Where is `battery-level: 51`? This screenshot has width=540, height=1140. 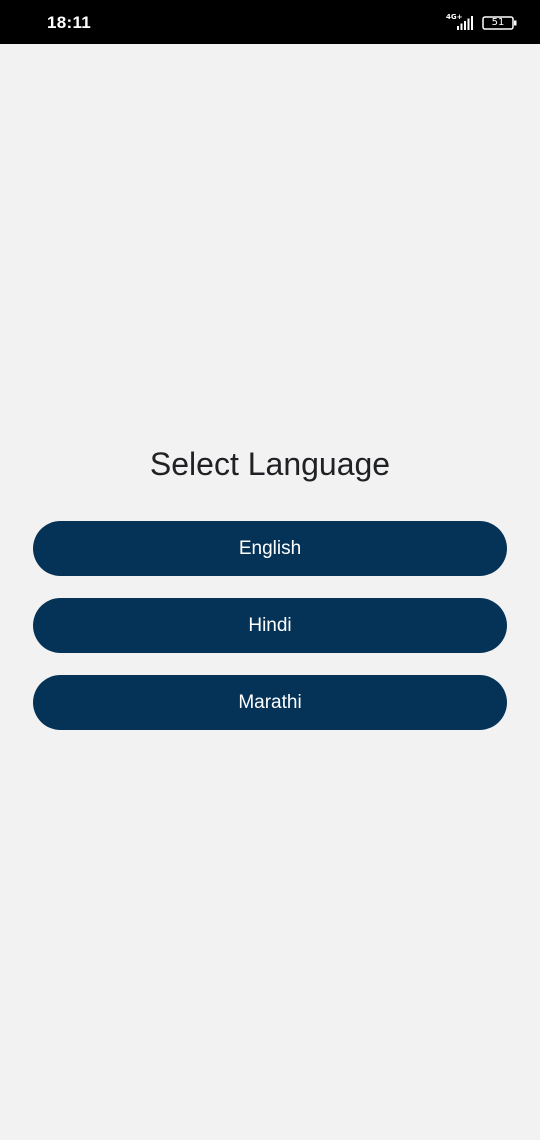 battery-level: 51 is located at coordinates (498, 22).